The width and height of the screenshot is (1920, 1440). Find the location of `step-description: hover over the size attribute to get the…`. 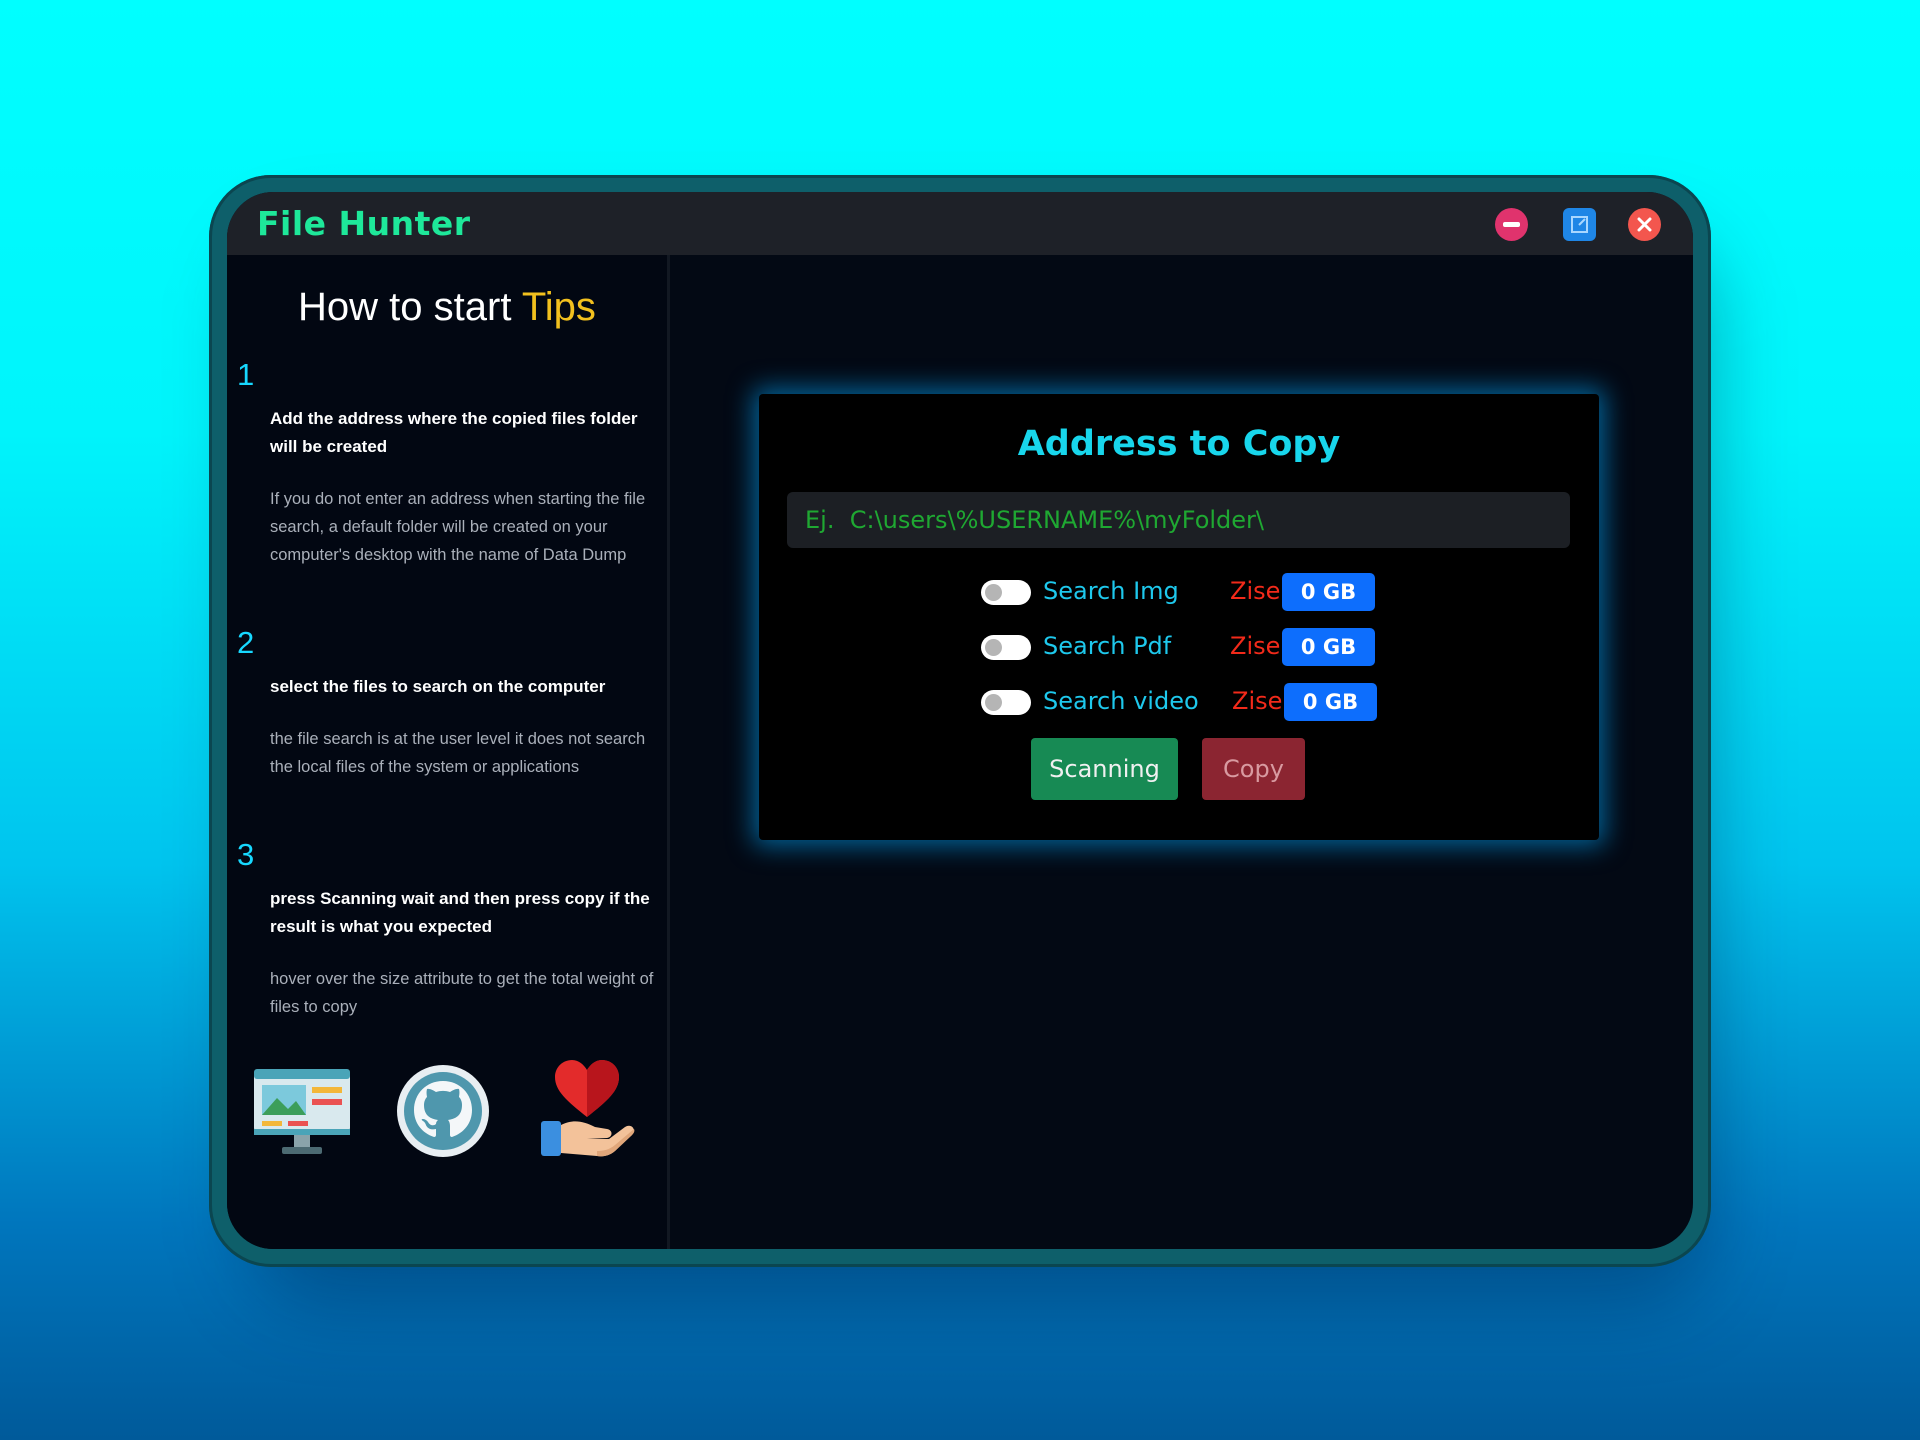

step-description: hover over the size attribute to get the… is located at coordinates (462, 993).